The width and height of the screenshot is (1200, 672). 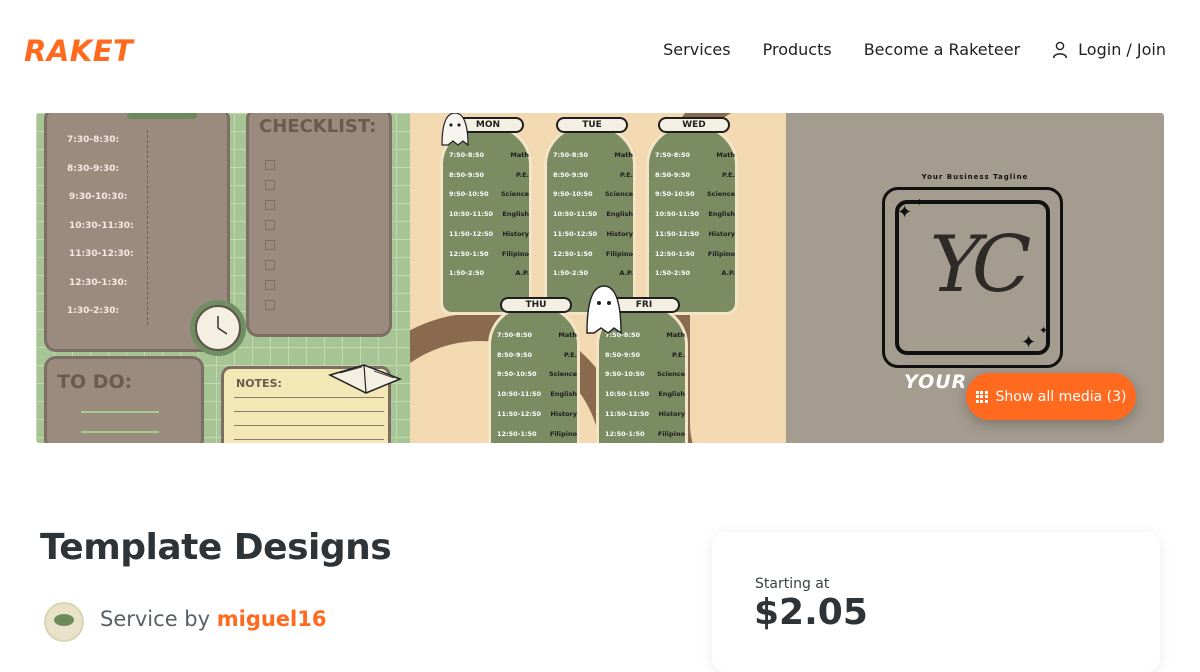 I want to click on pricing-card: Starting at $2.05, so click(x=936, y=602).